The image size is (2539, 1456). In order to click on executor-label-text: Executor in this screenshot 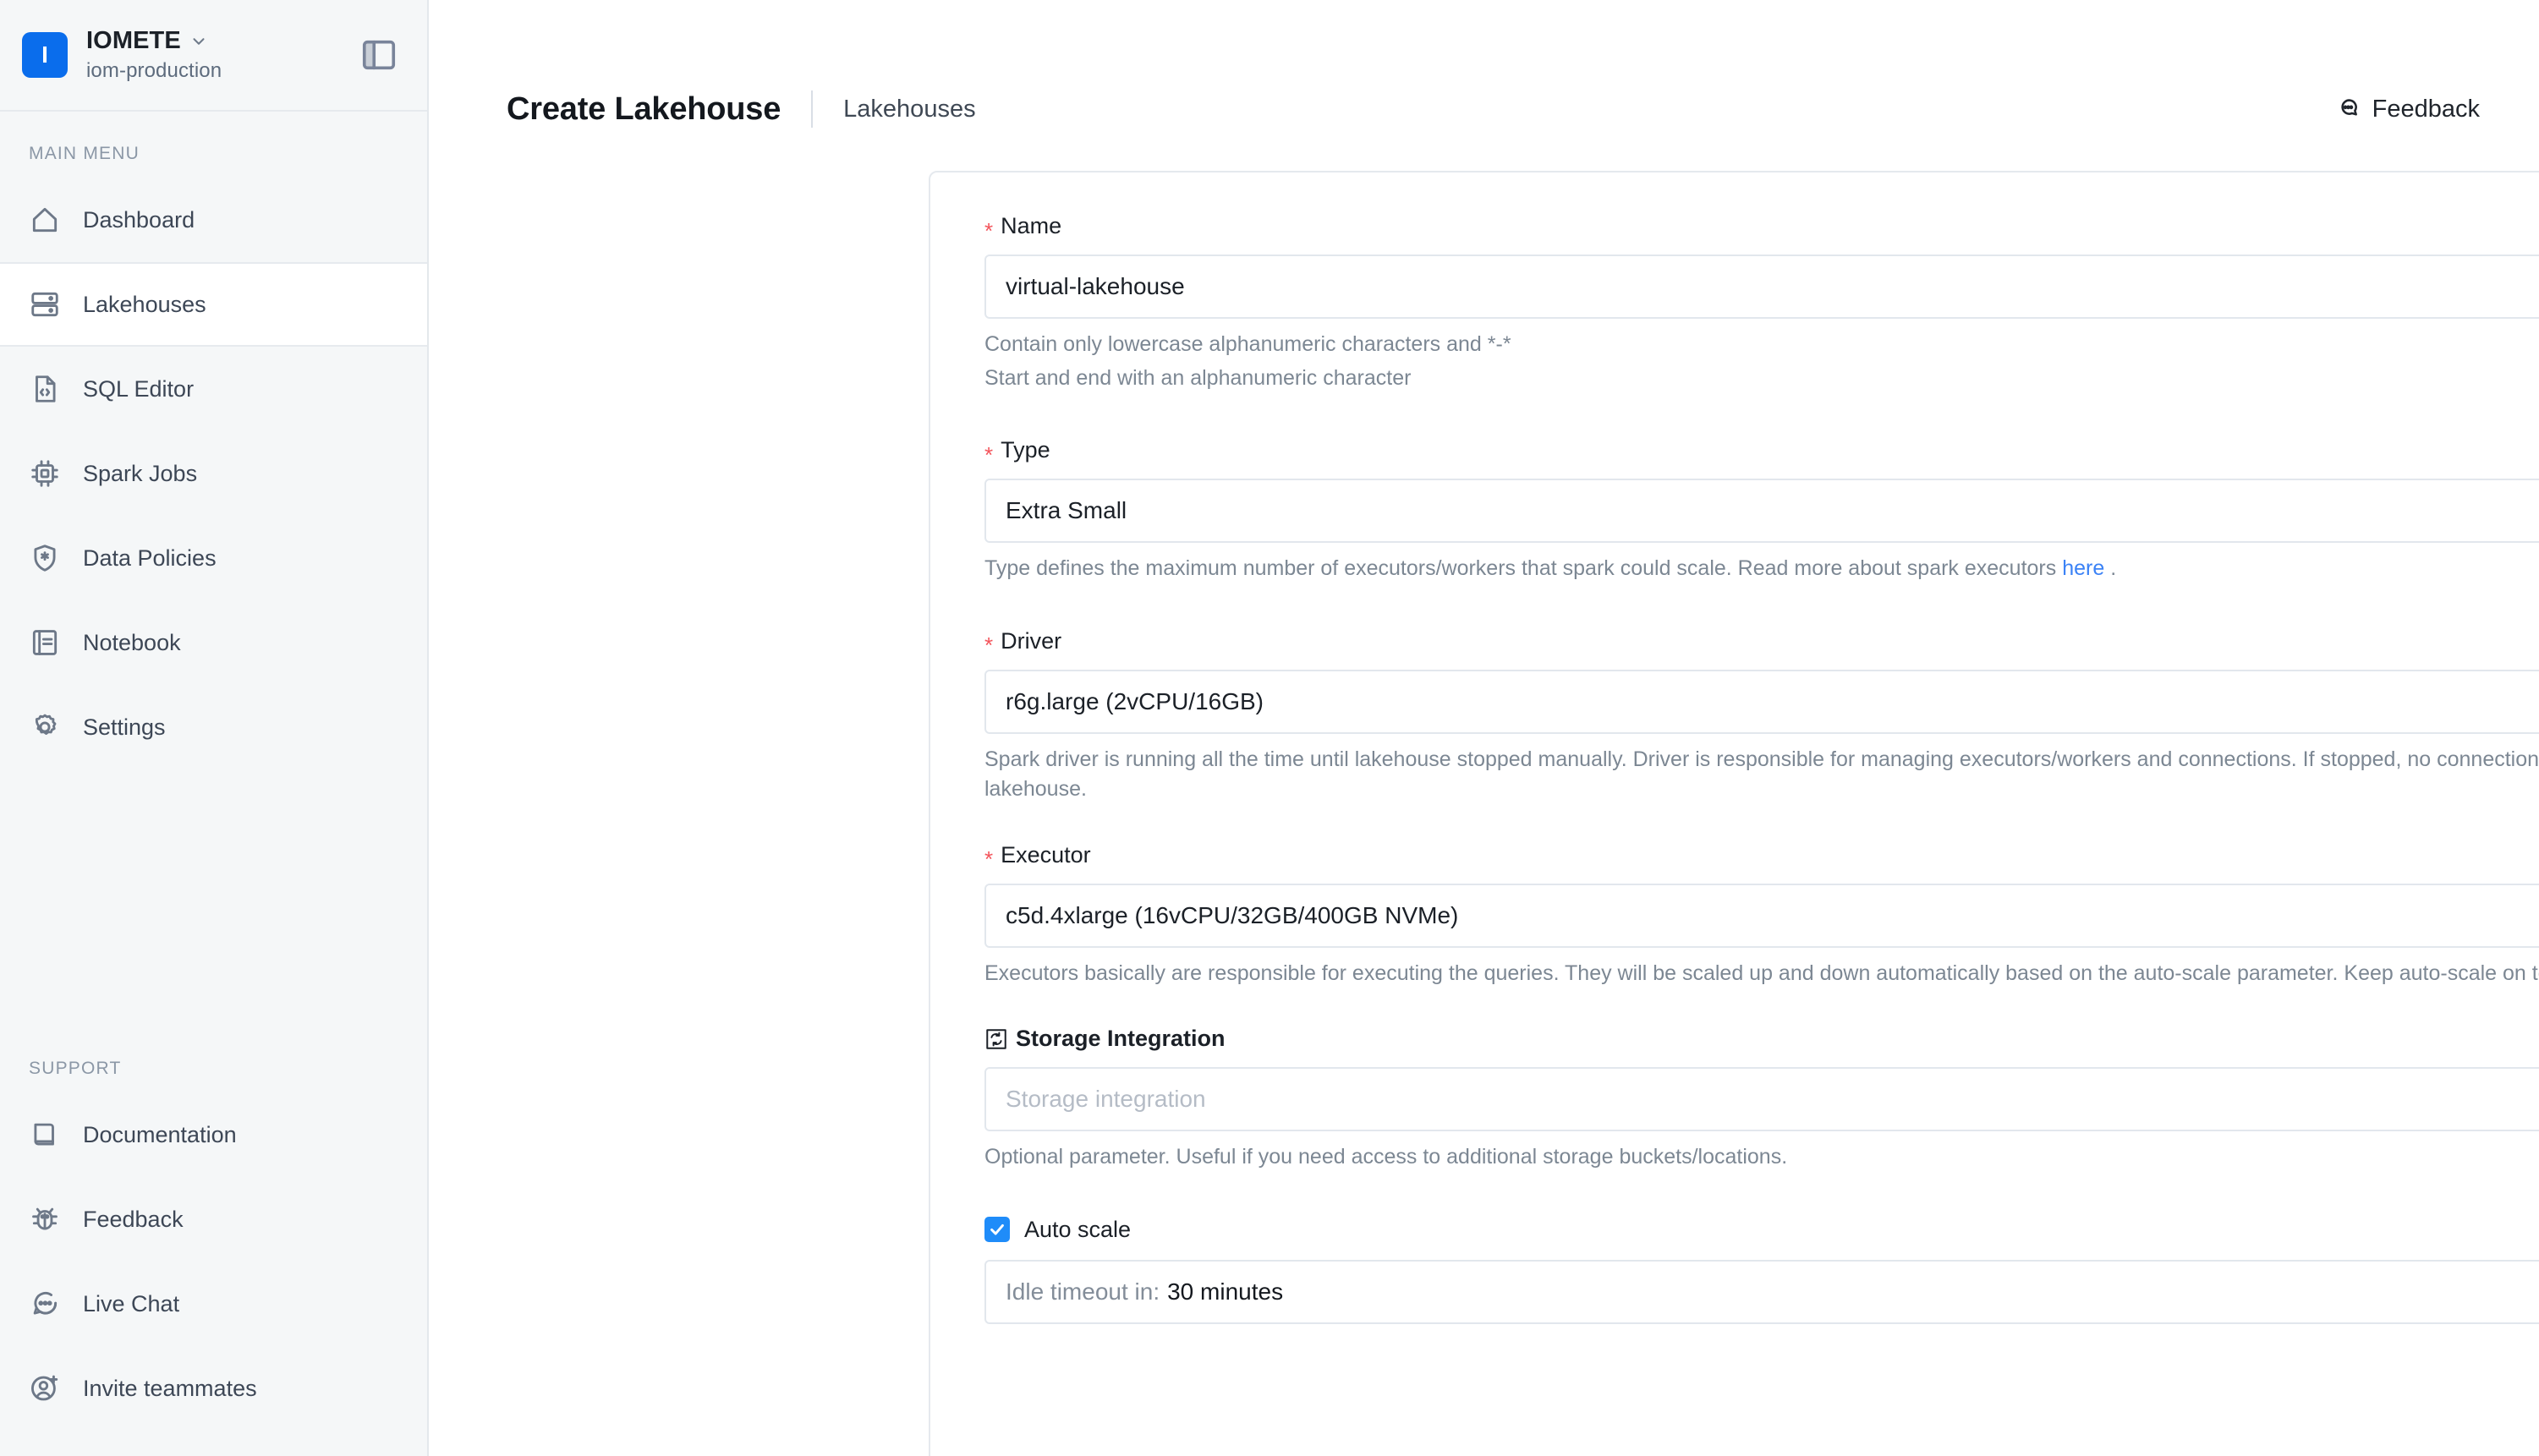, I will do `click(1046, 854)`.